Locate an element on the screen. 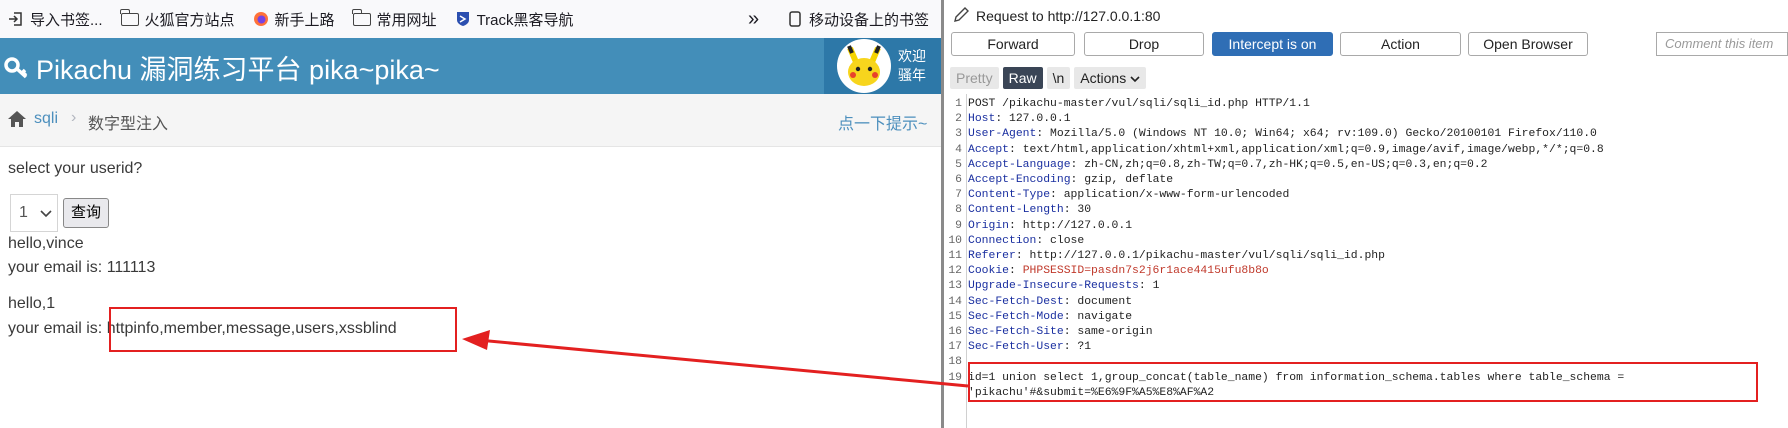 This screenshot has height=428, width=1788. line-number: 4 is located at coordinates (958, 149).